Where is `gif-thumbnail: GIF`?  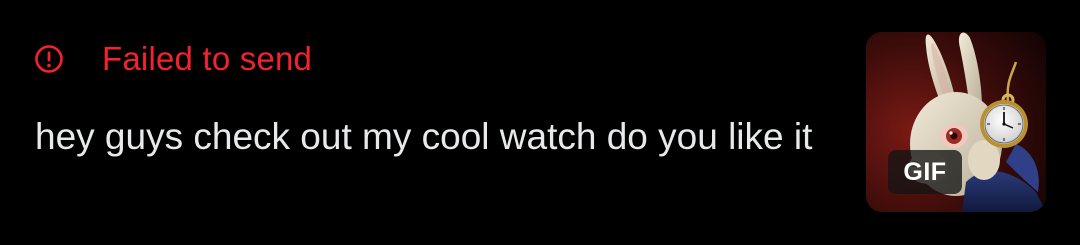
gif-thumbnail: GIF is located at coordinates (956, 122).